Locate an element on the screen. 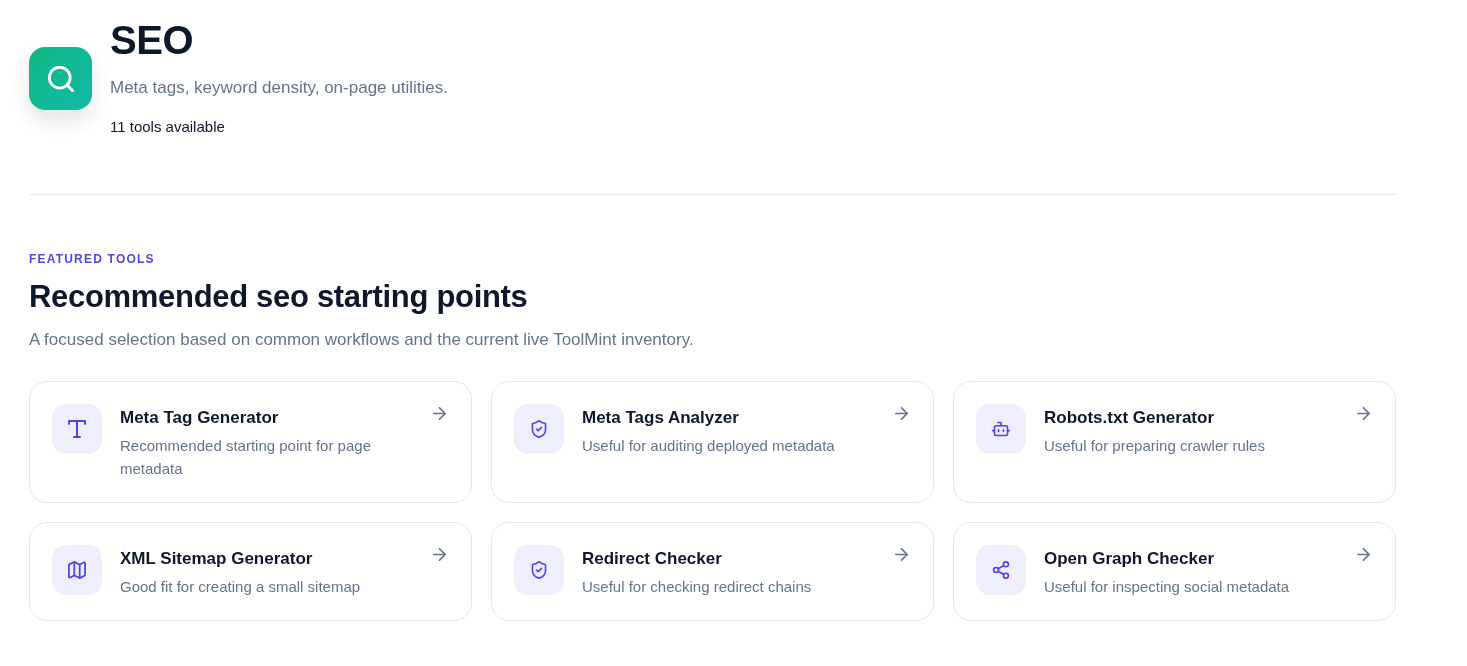  tool-card: Robots.txt Generator Useful for preparing crawler rules is located at coordinates (1174, 442).